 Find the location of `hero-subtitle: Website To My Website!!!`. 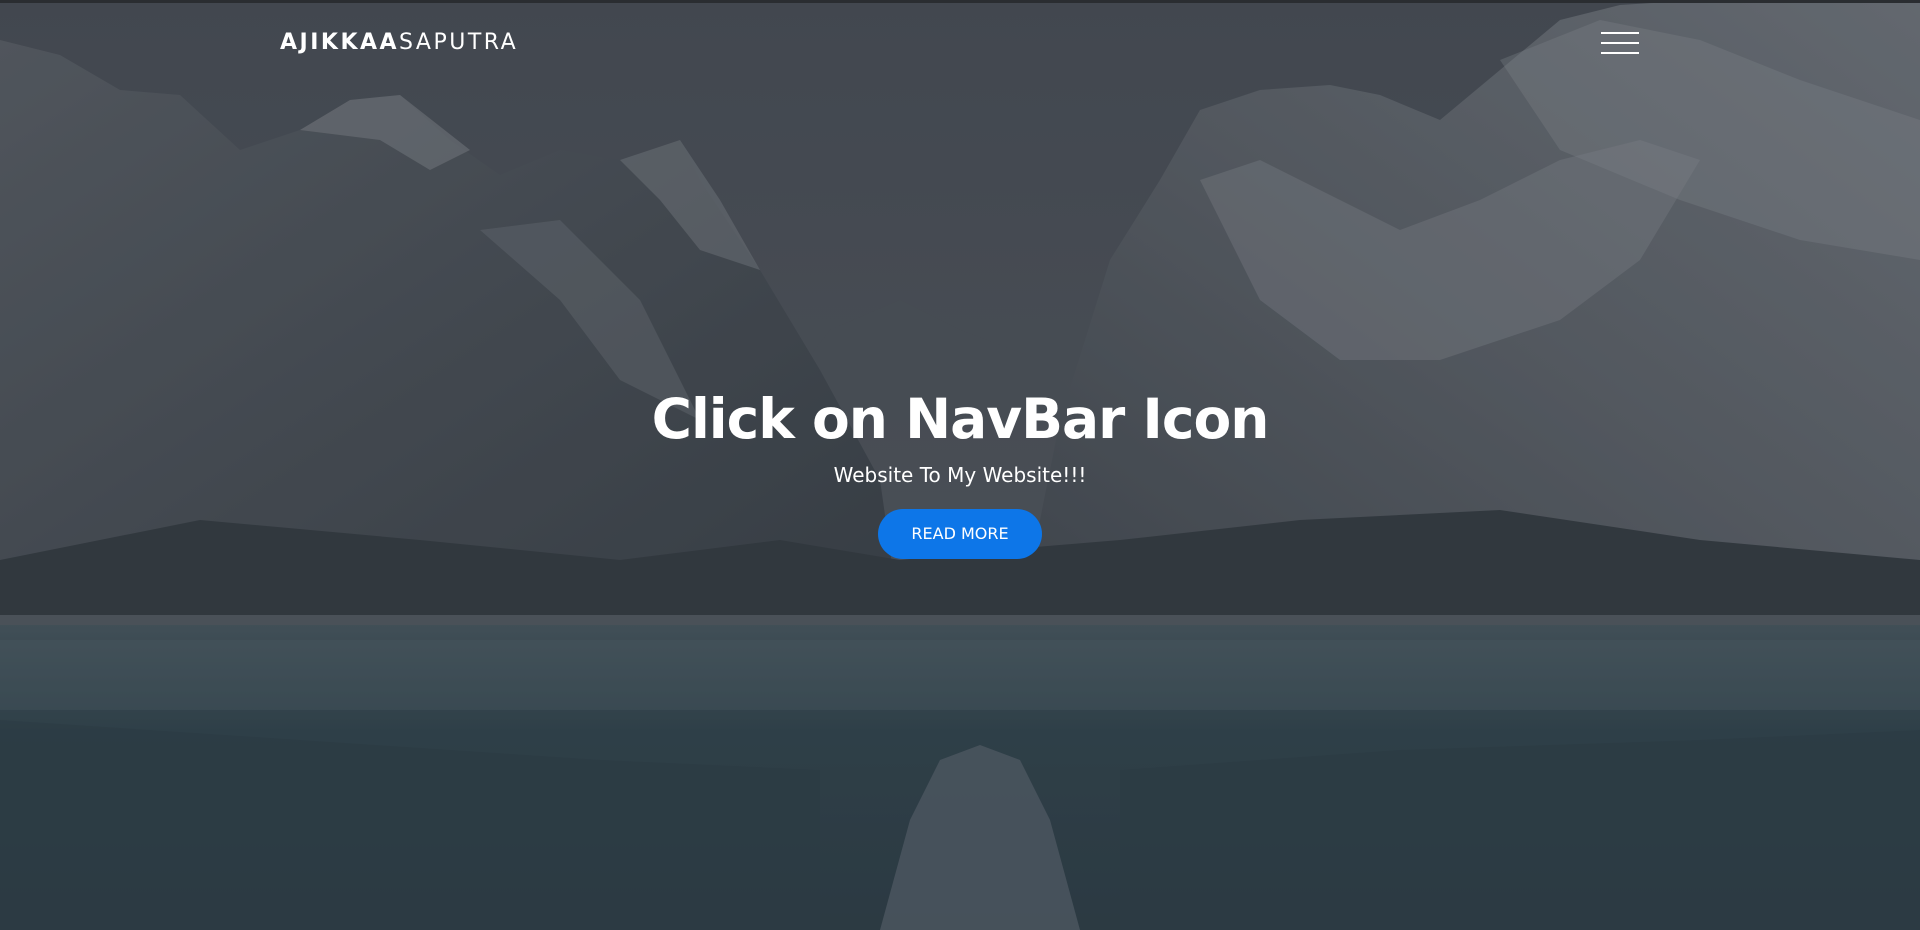

hero-subtitle: Website To My Website!!! is located at coordinates (960, 475).